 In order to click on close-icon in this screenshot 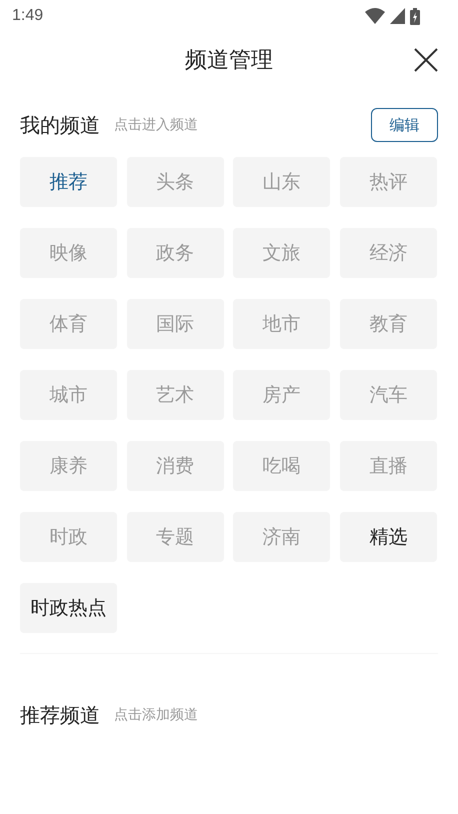, I will do `click(426, 60)`.